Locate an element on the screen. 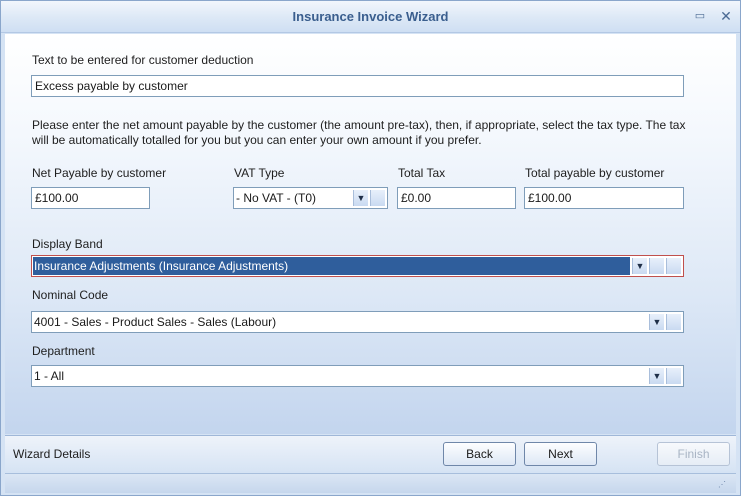 This screenshot has width=741, height=496. resize-grip-icon: ⋰ is located at coordinates (723, 485).